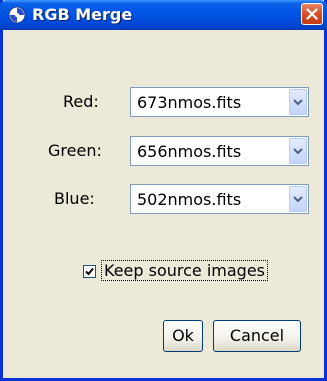  I want to click on blue-channel-select: 502nmos.fits, so click(219, 199).